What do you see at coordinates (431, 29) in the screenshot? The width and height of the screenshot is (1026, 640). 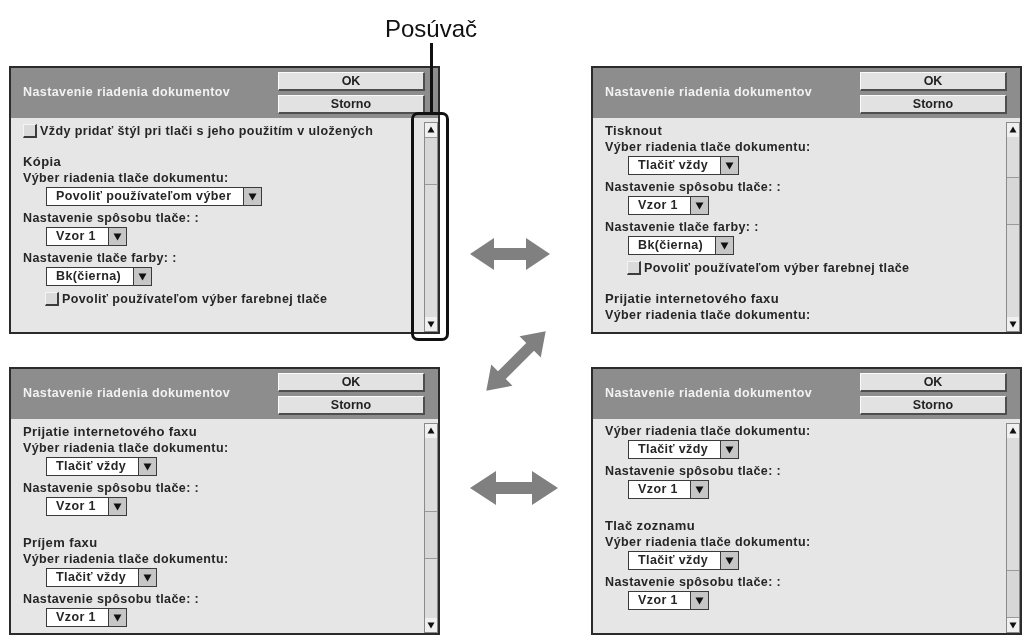 I see `callout-label: Posúvač` at bounding box center [431, 29].